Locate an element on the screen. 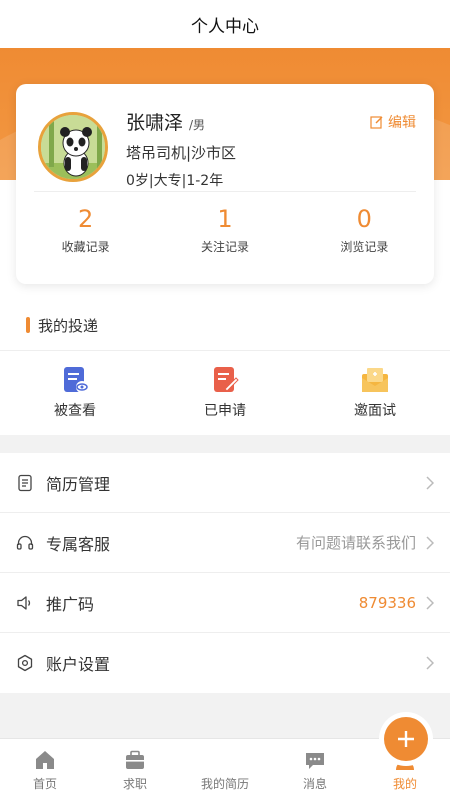 This screenshot has width=450, height=800. delivery-label: 被查看 is located at coordinates (75, 411).